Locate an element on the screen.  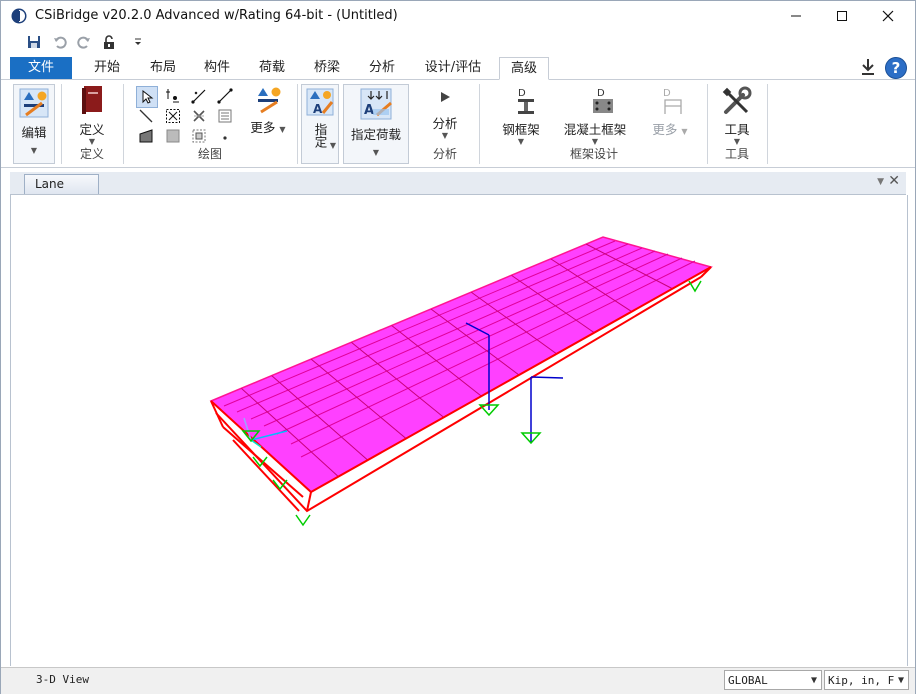
group-label-frame-design: 框架设计 is located at coordinates (593, 154).